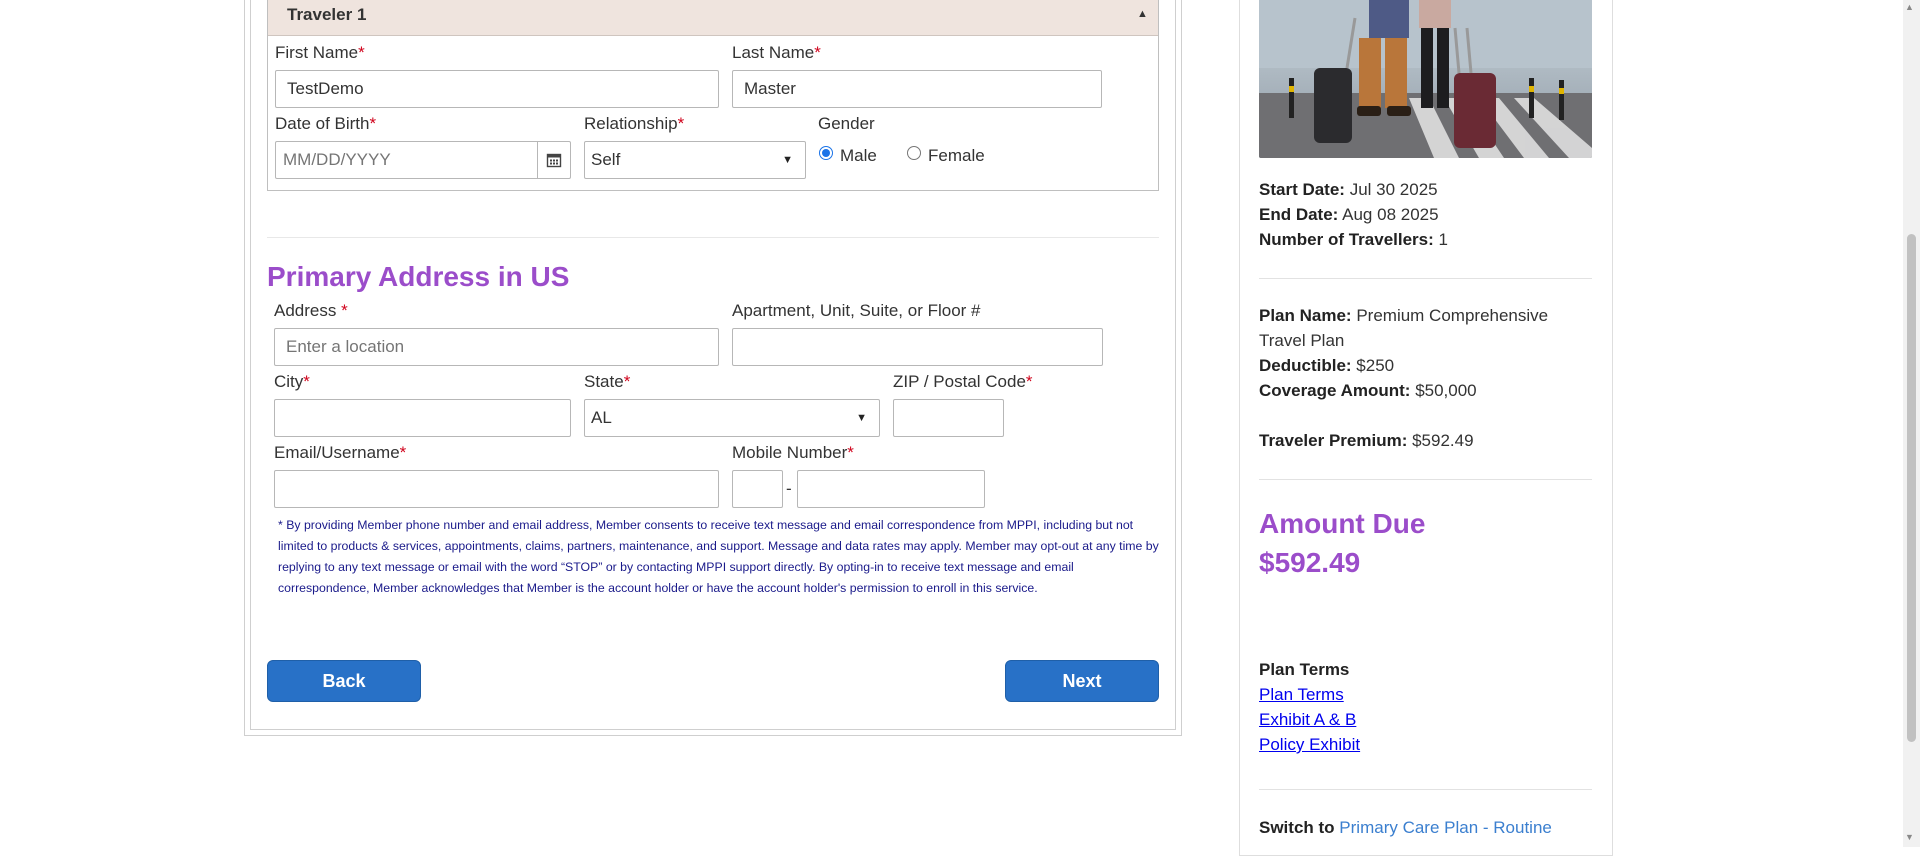 This screenshot has width=1920, height=856. Describe the element at coordinates (1304, 669) in the screenshot. I see `plan-terms-heading: Plan Terms` at that location.